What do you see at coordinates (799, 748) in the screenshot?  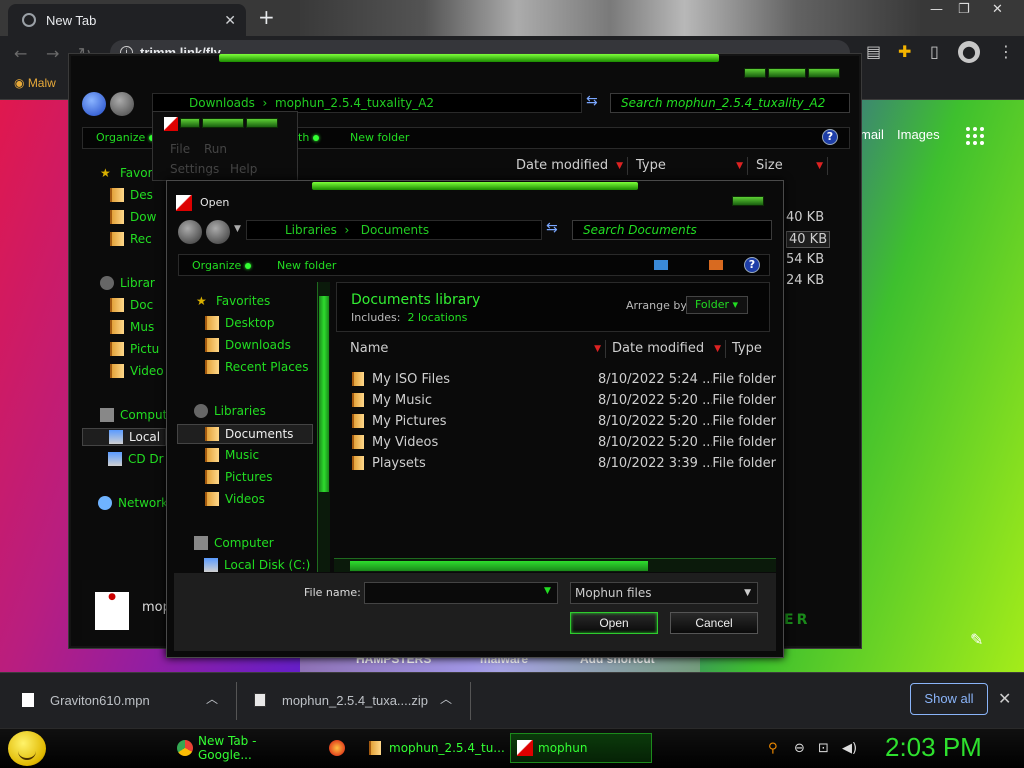 I see `minus-circle-tray-icon: ⊖` at bounding box center [799, 748].